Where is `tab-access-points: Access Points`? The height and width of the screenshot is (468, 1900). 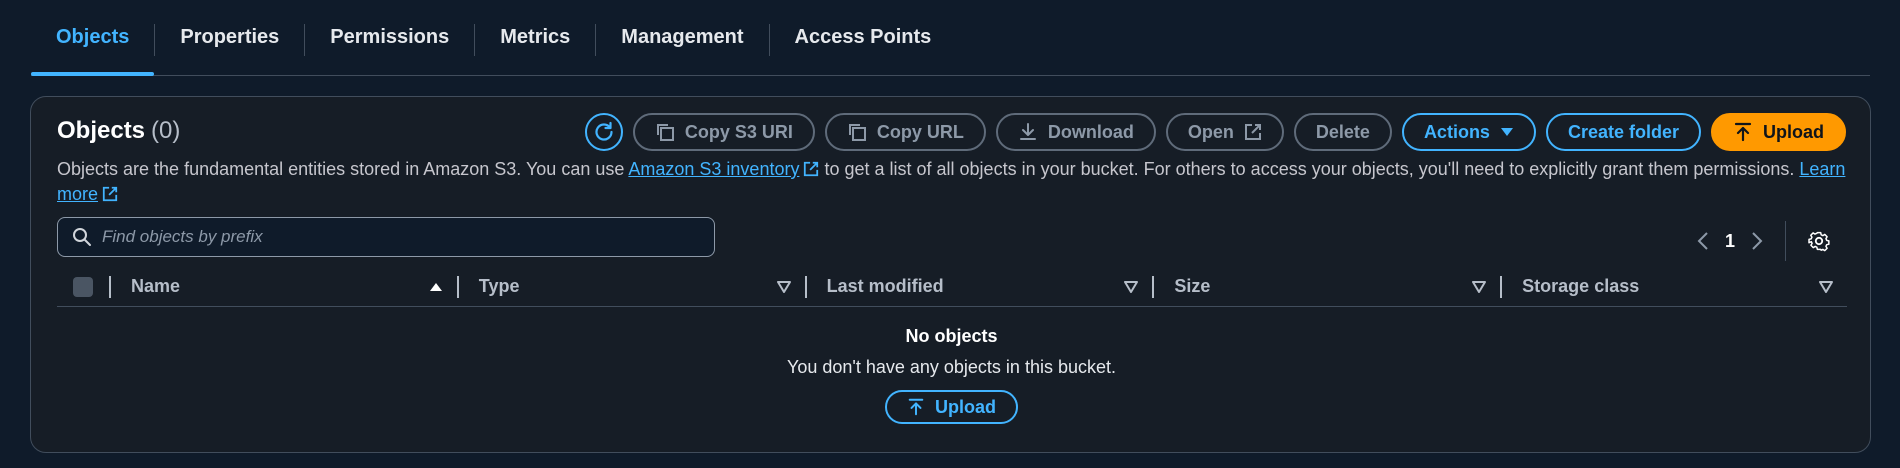
tab-access-points: Access Points is located at coordinates (863, 37).